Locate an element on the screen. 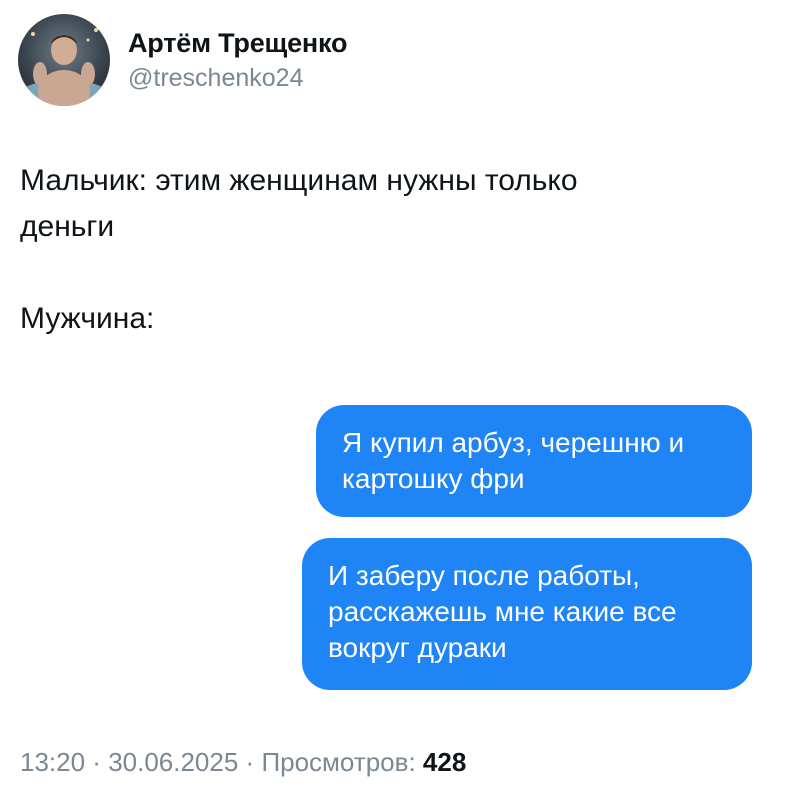 This screenshot has width=785, height=800. message-bubble: Я купил арбуз, черешню и картошку фри is located at coordinates (534, 461).